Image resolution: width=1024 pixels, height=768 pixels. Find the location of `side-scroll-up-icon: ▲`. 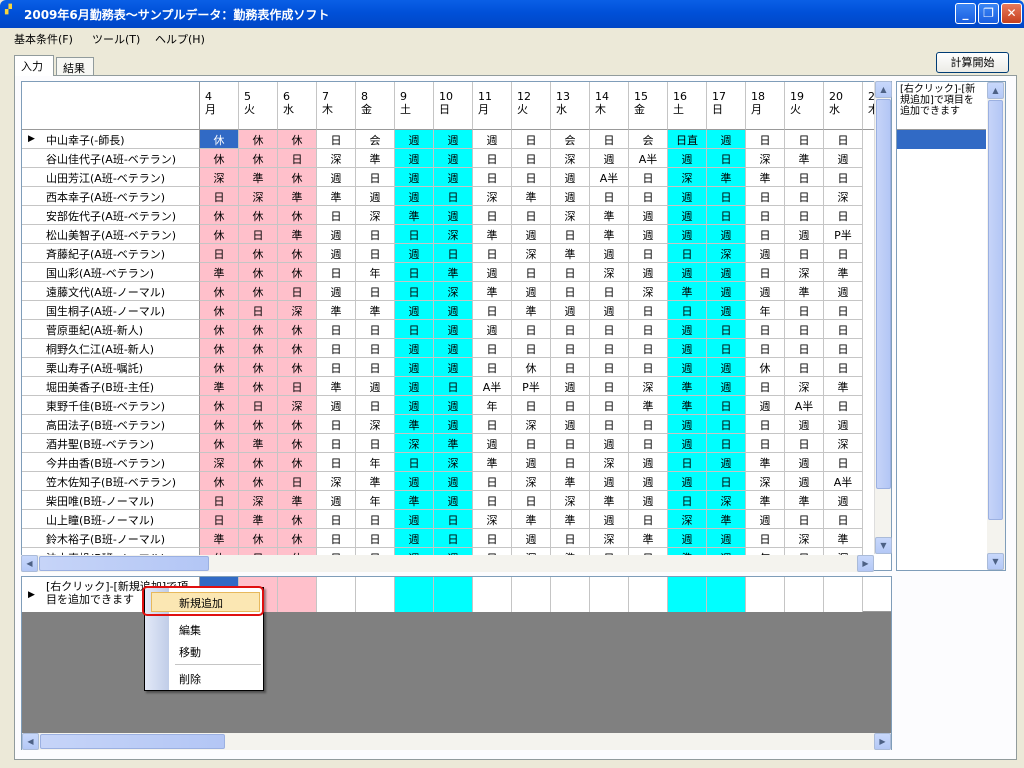

side-scroll-up-icon: ▲ is located at coordinates (995, 90).